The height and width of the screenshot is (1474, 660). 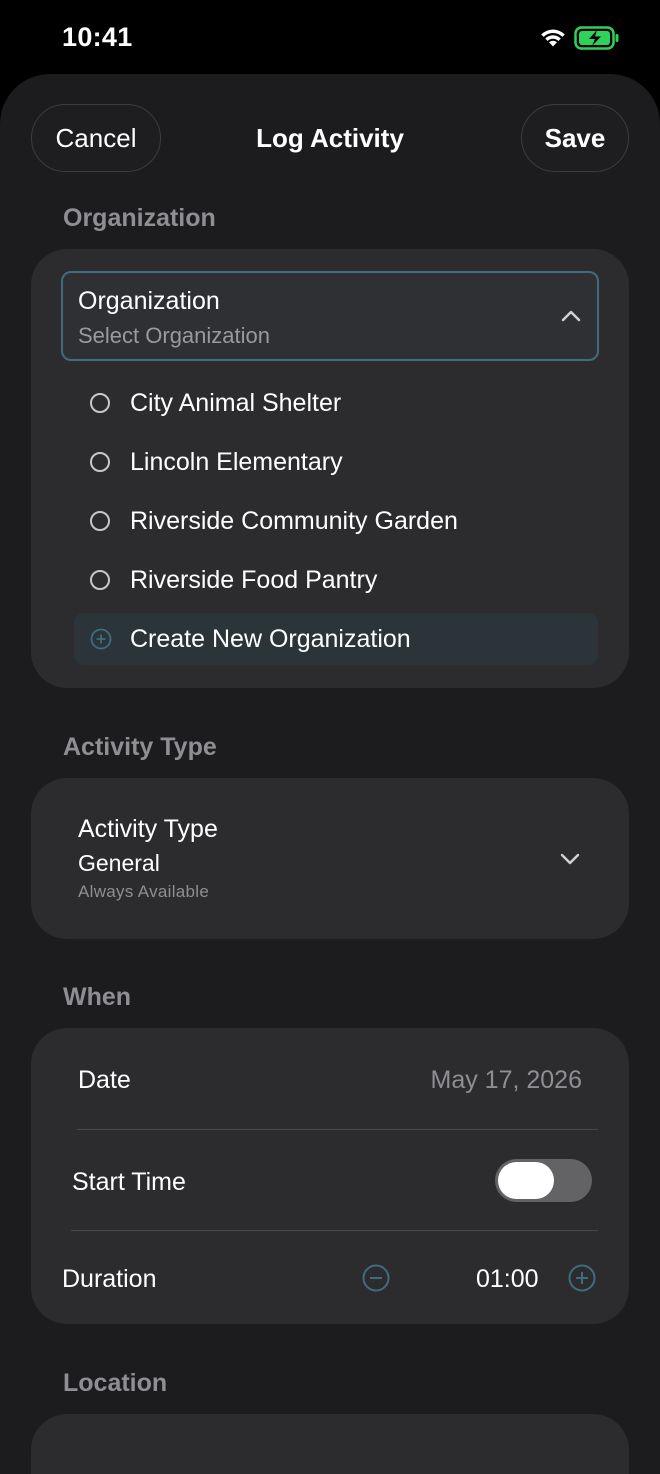 I want to click on activity-type-value: General, so click(x=119, y=863).